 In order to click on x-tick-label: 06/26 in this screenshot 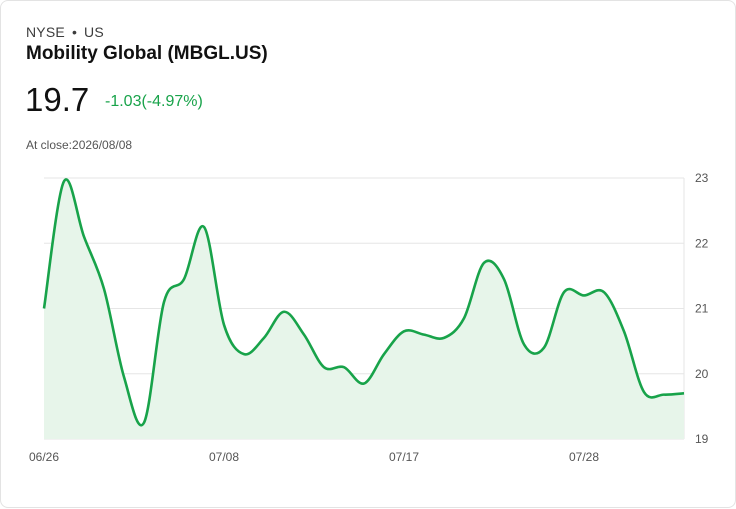, I will do `click(44, 457)`.